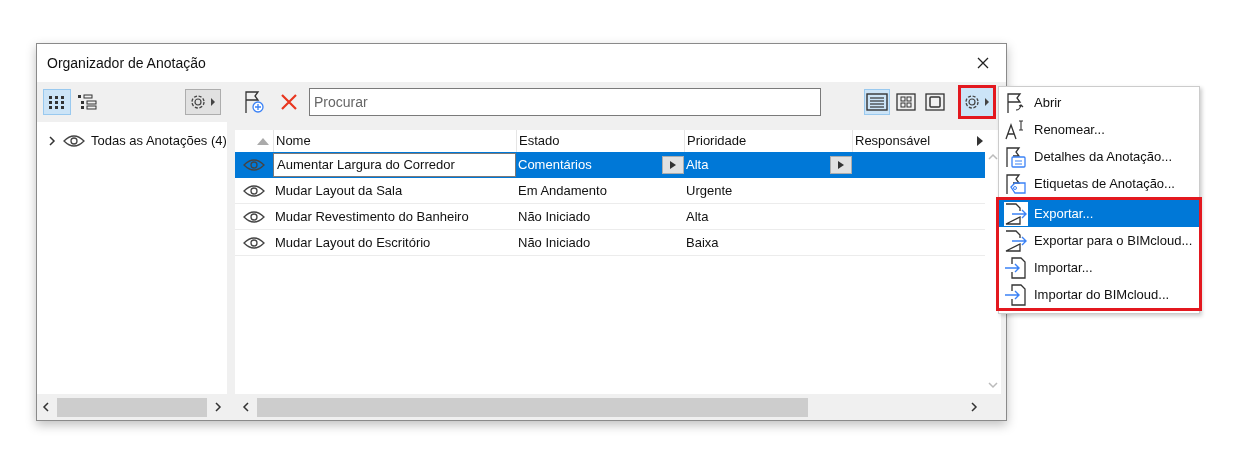 The width and height of the screenshot is (1248, 465). Describe the element at coordinates (339, 190) in the screenshot. I see `table-cell-text: Mudar Layout da Sala` at that location.